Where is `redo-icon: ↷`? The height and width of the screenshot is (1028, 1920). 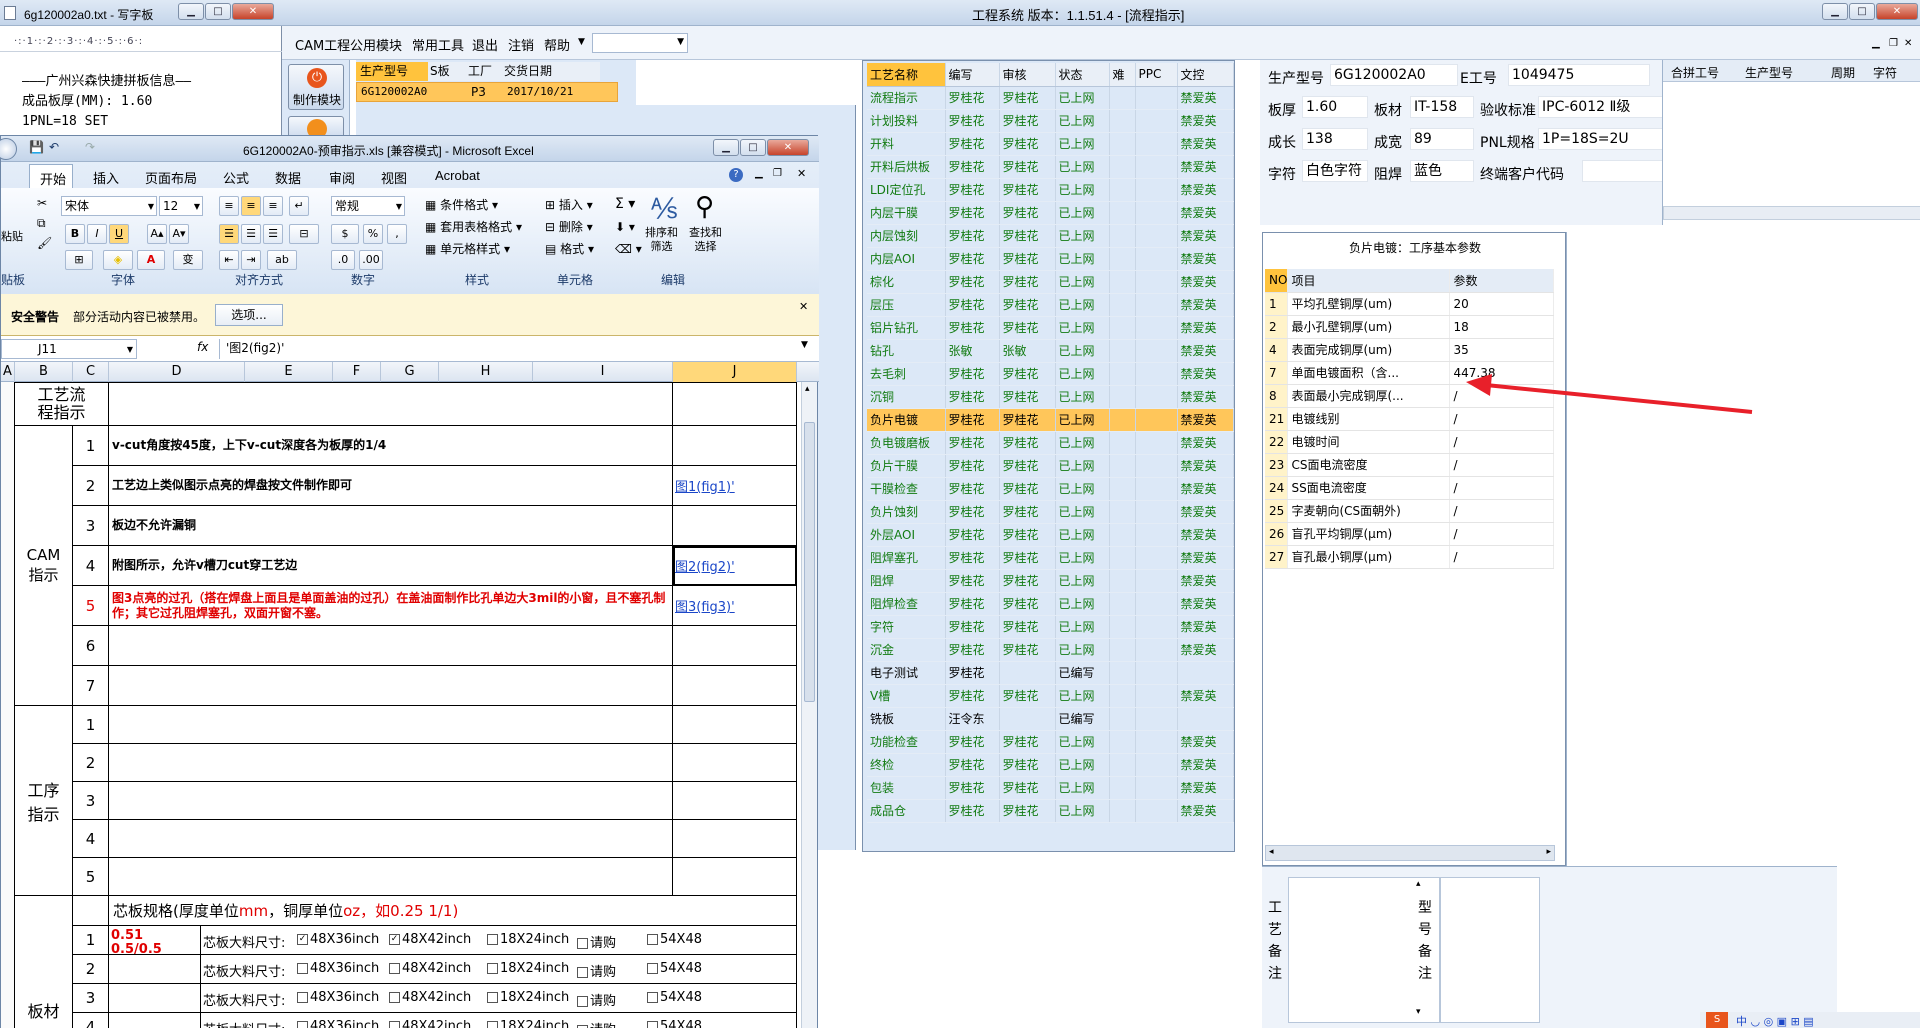
redo-icon: ↷ is located at coordinates (90, 147).